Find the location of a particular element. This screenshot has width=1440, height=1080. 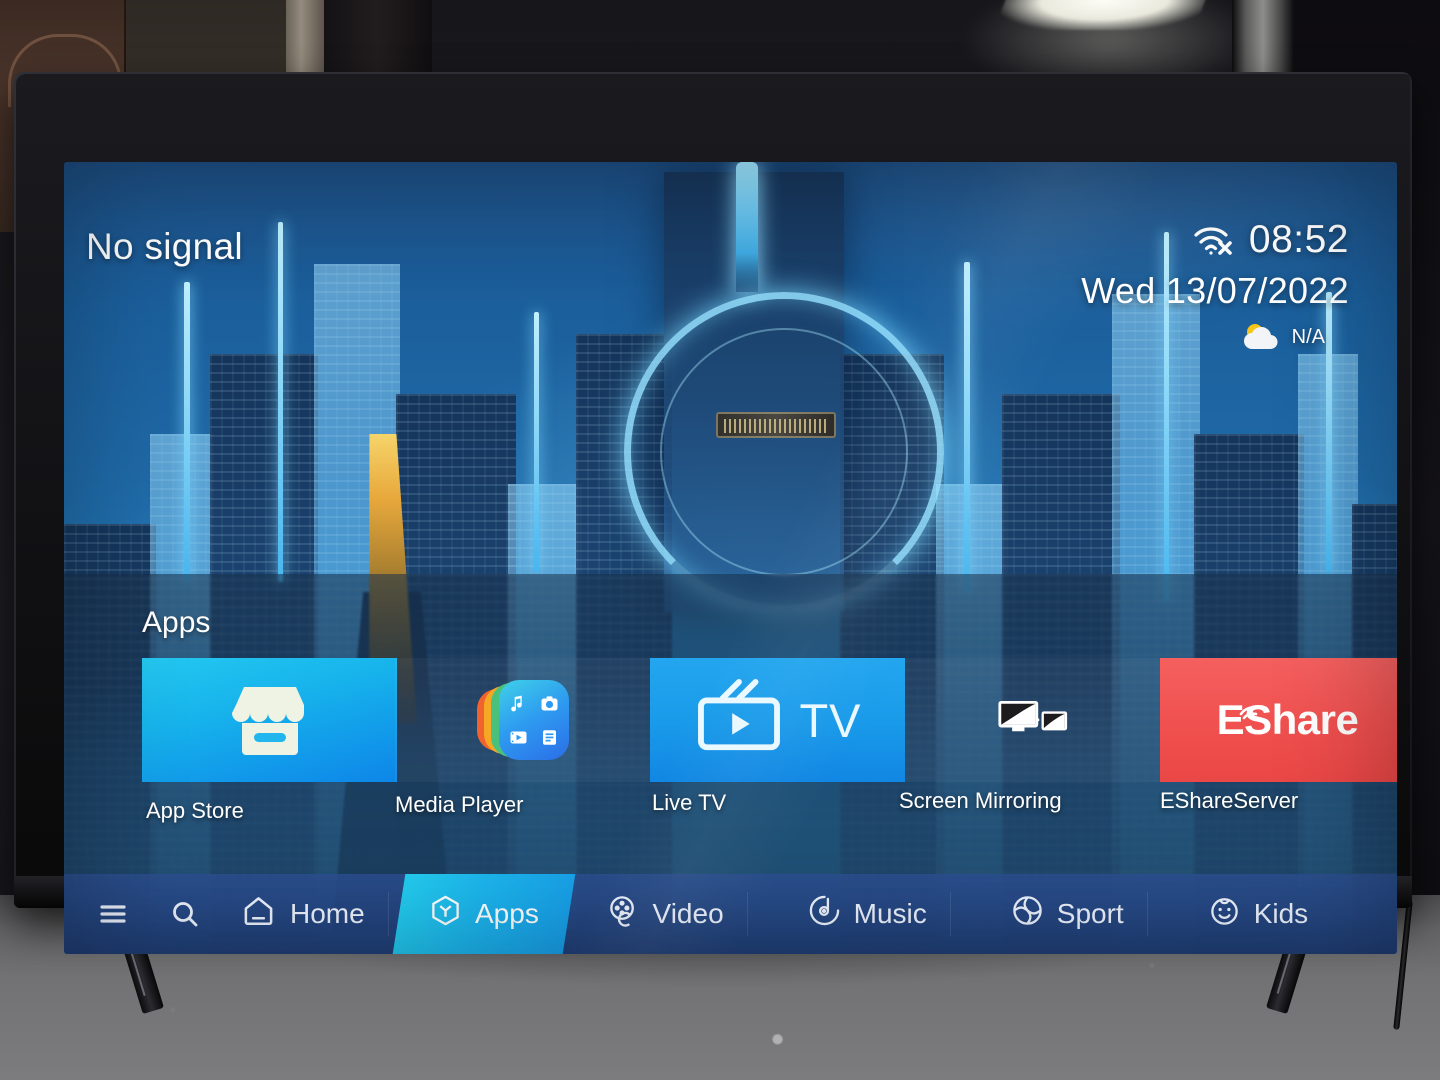

app-label: App Store is located at coordinates (195, 810).